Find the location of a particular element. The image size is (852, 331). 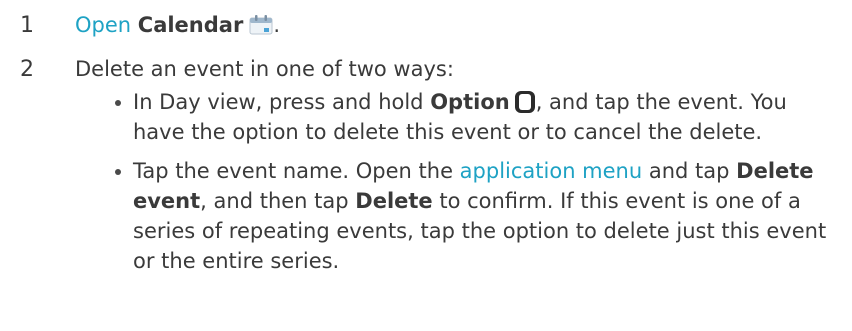

app-name: Calendar is located at coordinates (190, 25).